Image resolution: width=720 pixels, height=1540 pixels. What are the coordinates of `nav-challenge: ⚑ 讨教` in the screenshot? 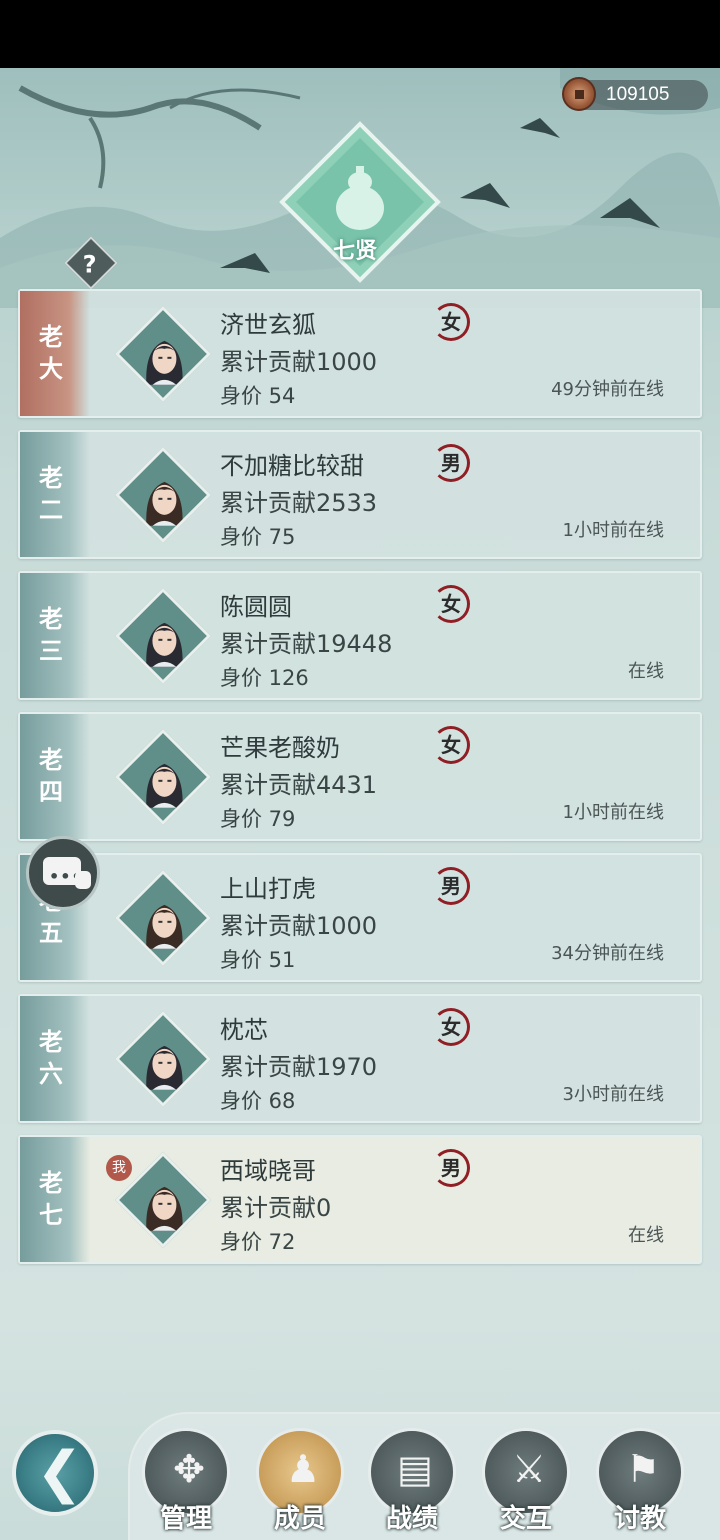 It's located at (640, 1484).